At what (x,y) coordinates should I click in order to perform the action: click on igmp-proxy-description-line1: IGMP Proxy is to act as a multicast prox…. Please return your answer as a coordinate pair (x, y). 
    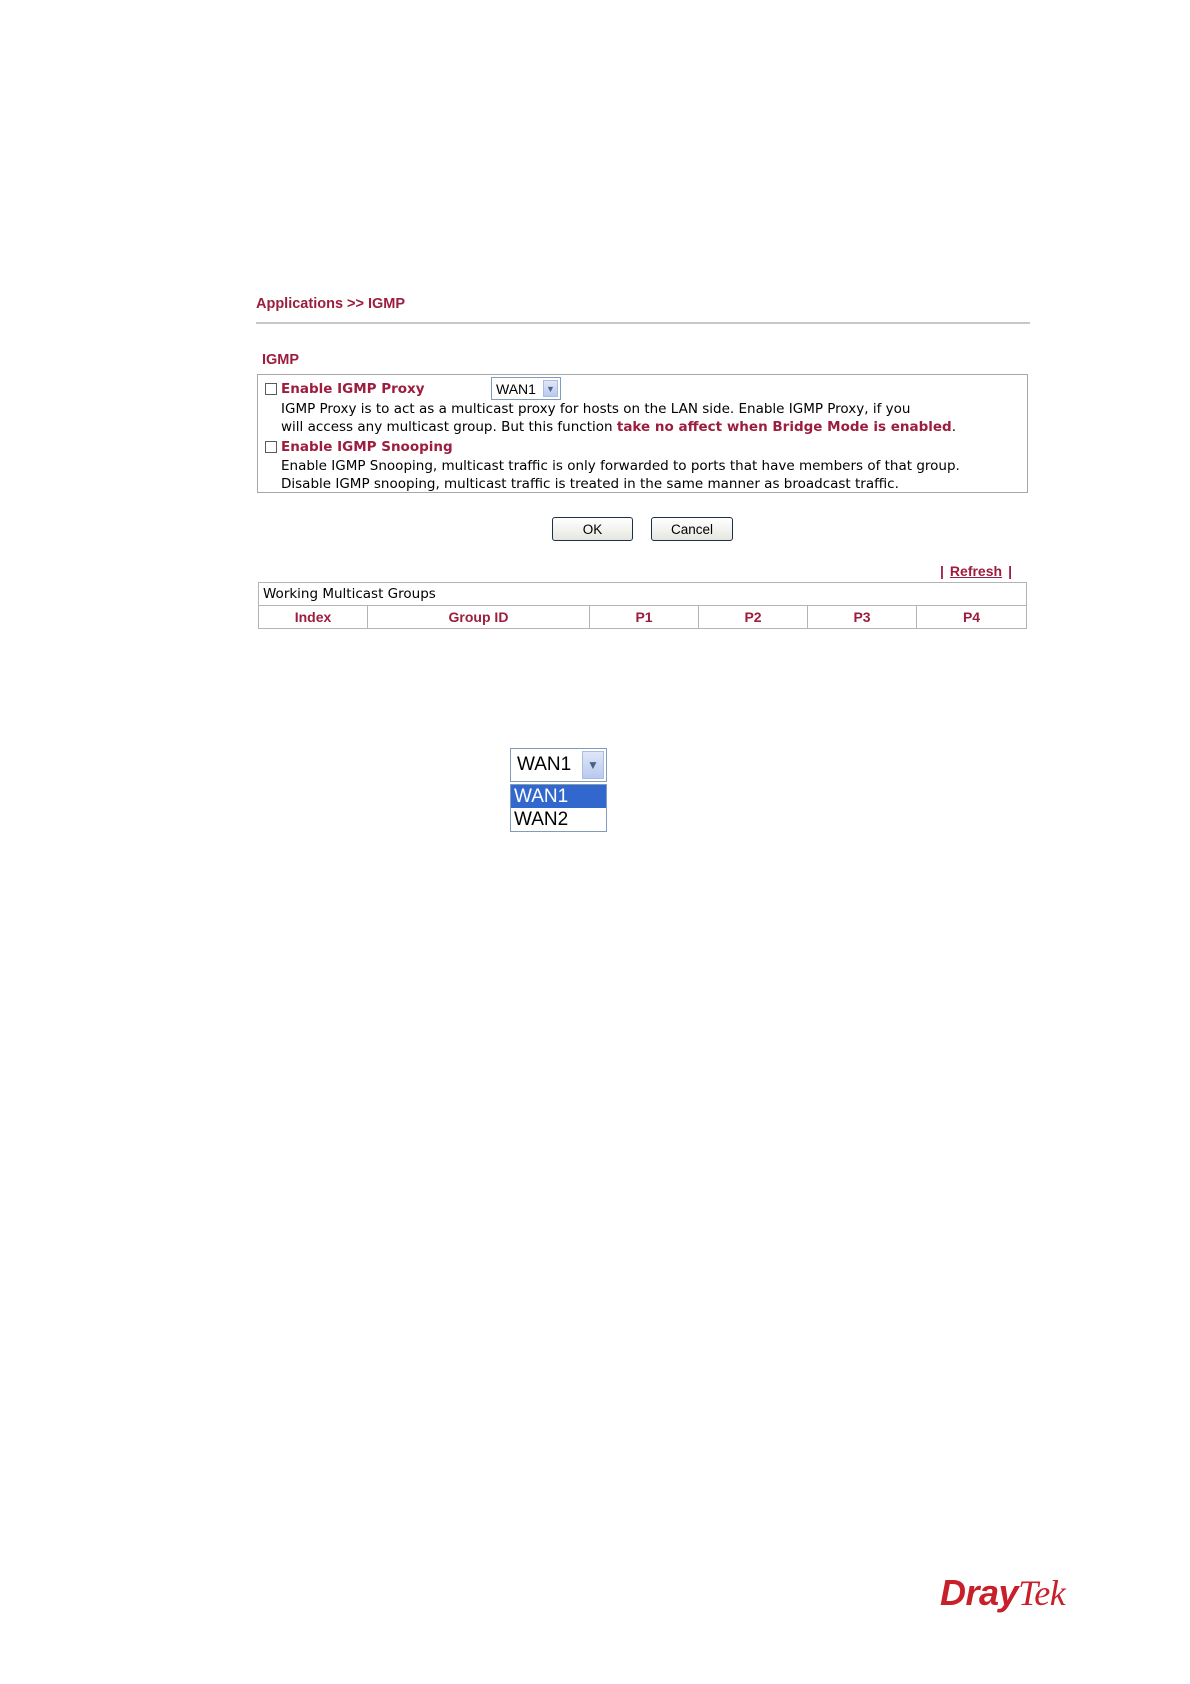
    Looking at the image, I should click on (596, 409).